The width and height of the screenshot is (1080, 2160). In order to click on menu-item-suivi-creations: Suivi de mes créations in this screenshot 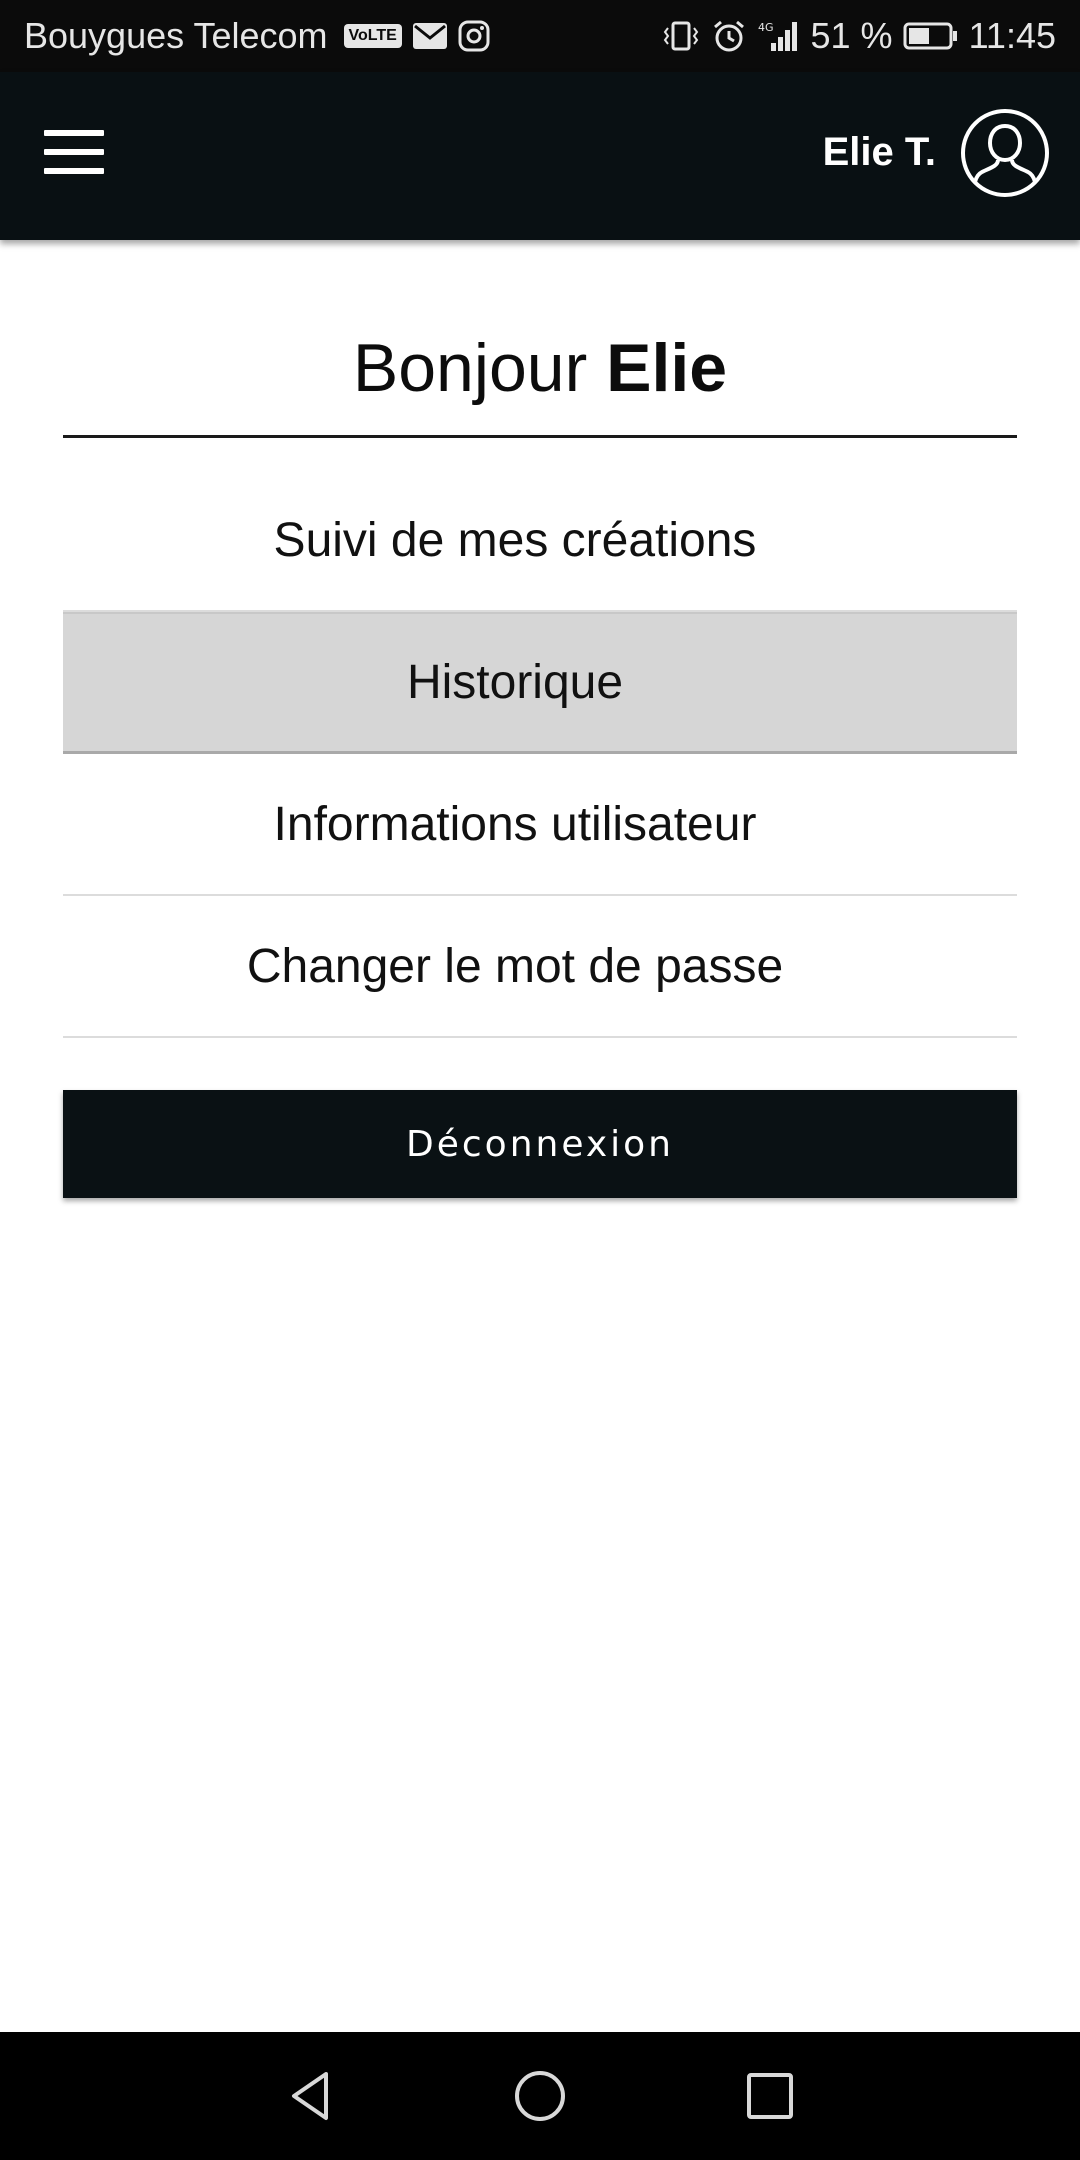, I will do `click(540, 541)`.